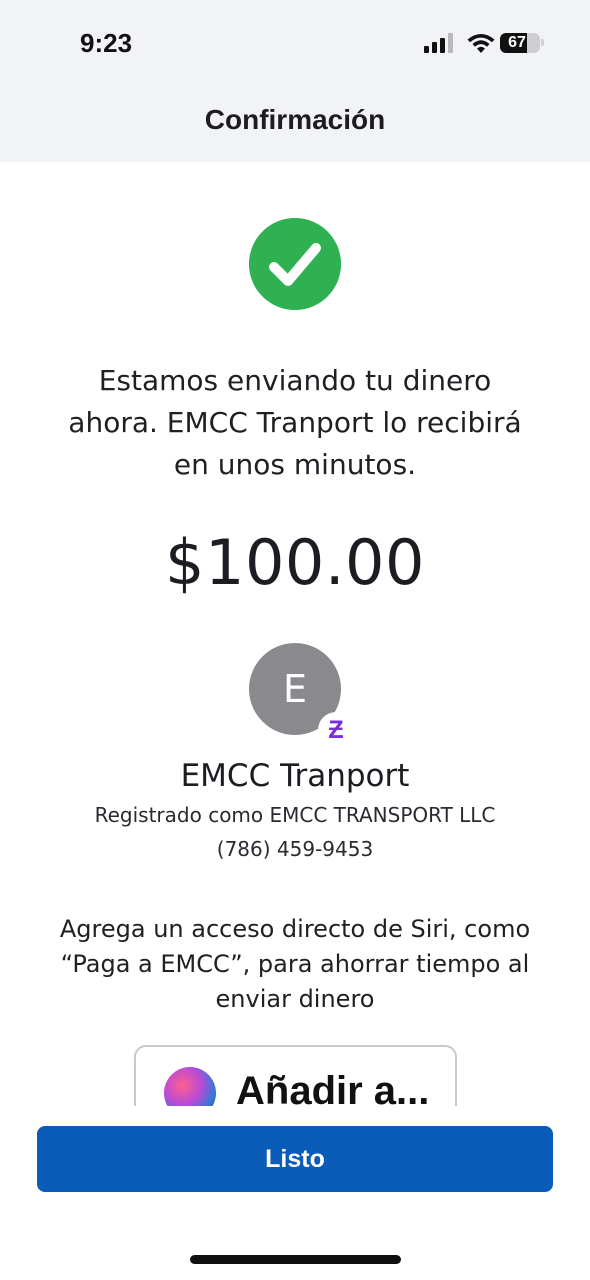 Image resolution: width=590 pixels, height=1280 pixels. What do you see at coordinates (542, 42) in the screenshot?
I see `battery-tip` at bounding box center [542, 42].